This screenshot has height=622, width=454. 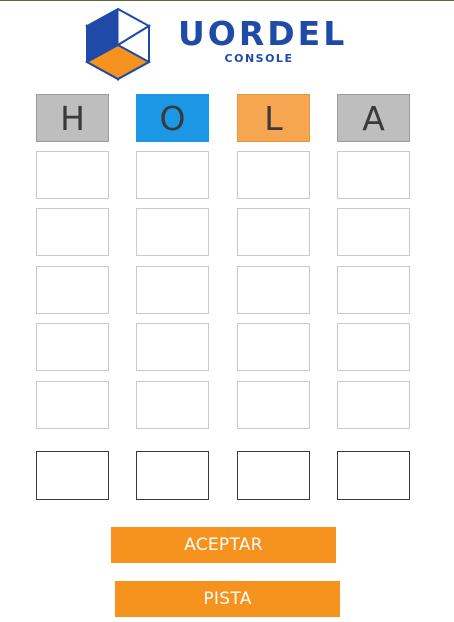 What do you see at coordinates (118, 44) in the screenshot?
I see `cube-logo-icon` at bounding box center [118, 44].